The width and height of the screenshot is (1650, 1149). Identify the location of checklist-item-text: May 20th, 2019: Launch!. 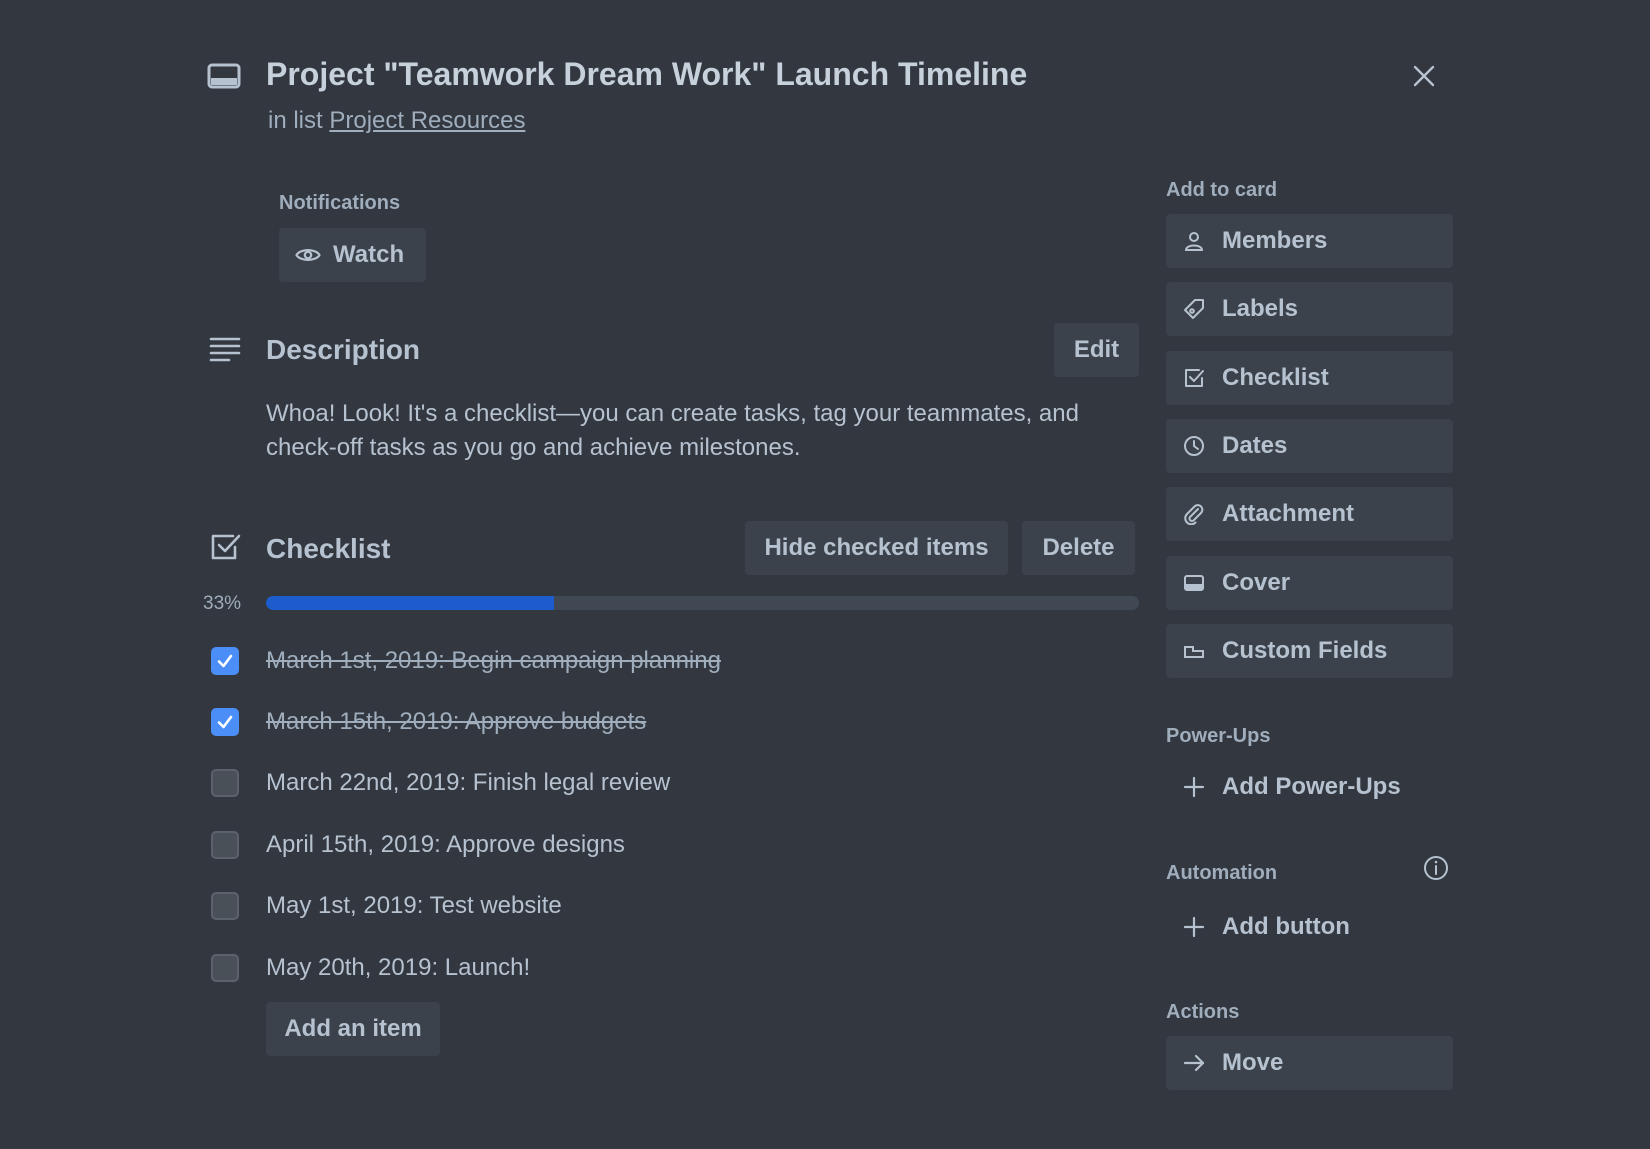
(398, 968).